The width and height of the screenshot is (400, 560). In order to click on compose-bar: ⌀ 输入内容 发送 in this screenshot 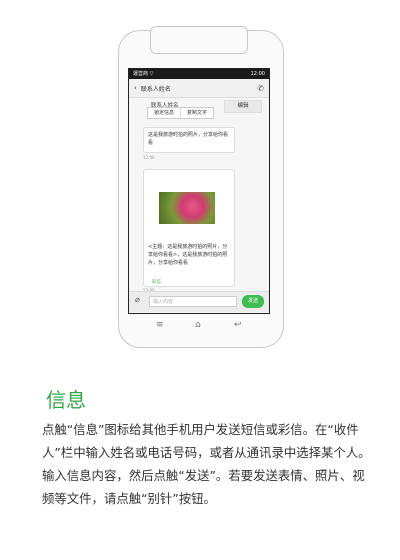, I will do `click(199, 301)`.